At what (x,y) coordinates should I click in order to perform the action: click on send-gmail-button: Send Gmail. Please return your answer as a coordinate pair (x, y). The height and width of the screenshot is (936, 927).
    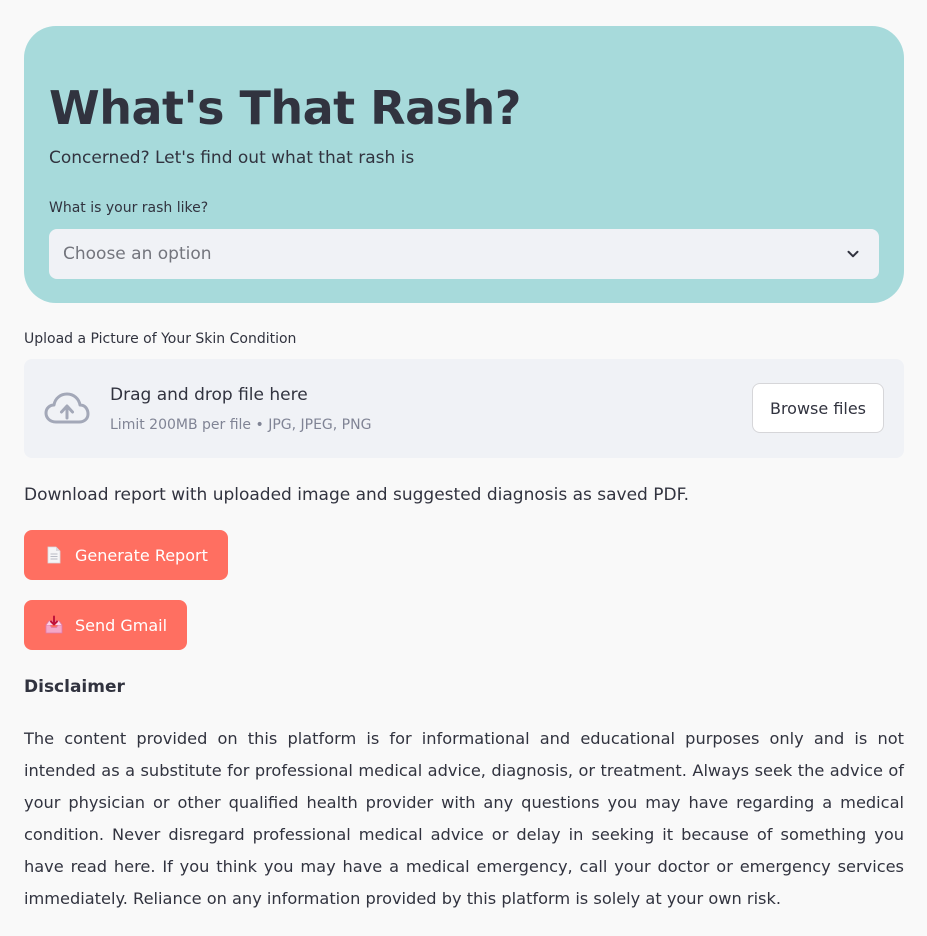
    Looking at the image, I should click on (105, 625).